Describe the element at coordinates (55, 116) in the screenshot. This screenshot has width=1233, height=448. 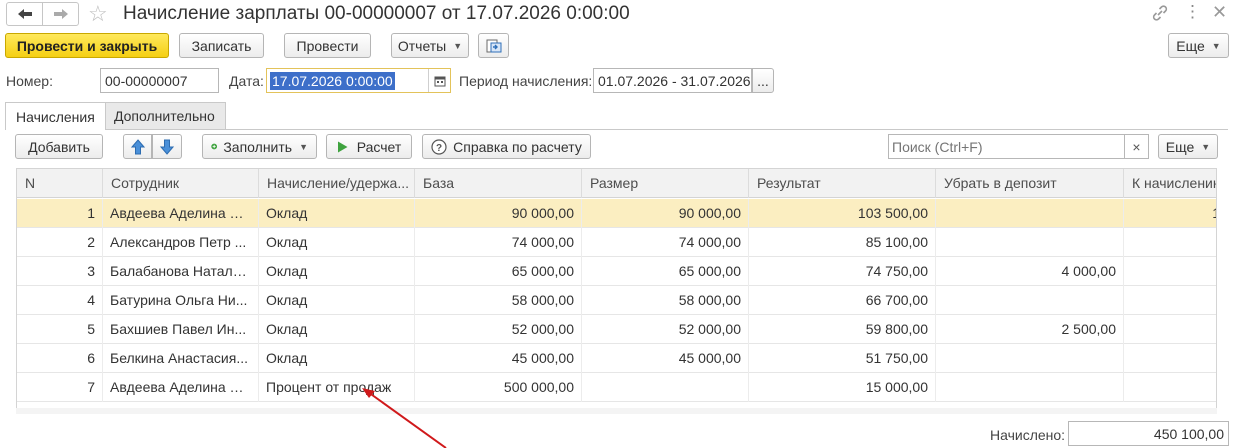
I see `tab-accruals: Начисления` at that location.